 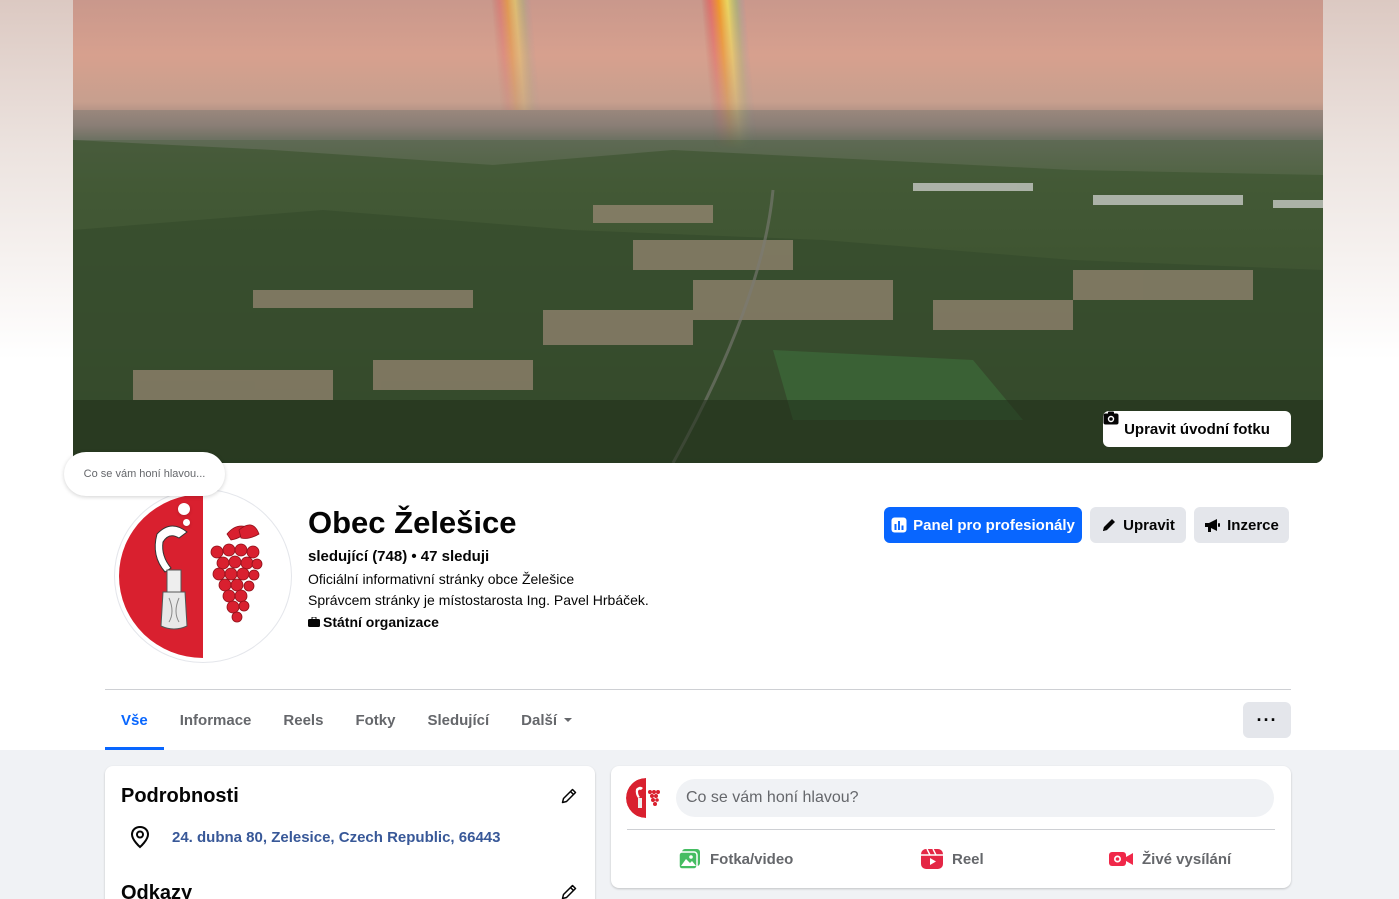 I want to click on photo-video-button: Fotka/video, so click(x=735, y=859).